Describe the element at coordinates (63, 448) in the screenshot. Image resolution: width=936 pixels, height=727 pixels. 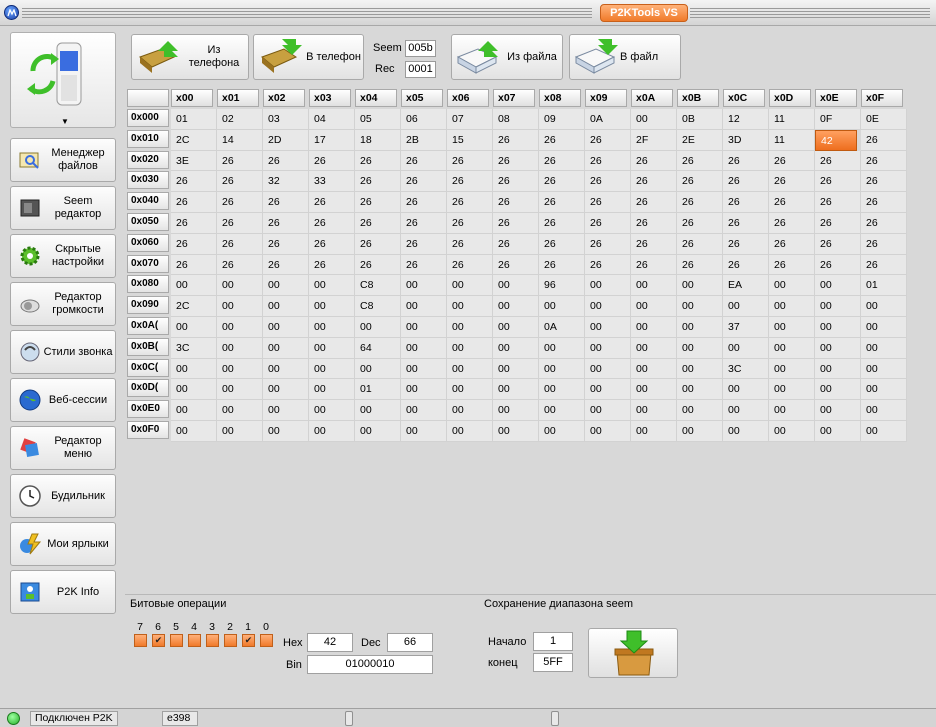
I see `sidebar-item-menu-editor: Редактор меню` at that location.